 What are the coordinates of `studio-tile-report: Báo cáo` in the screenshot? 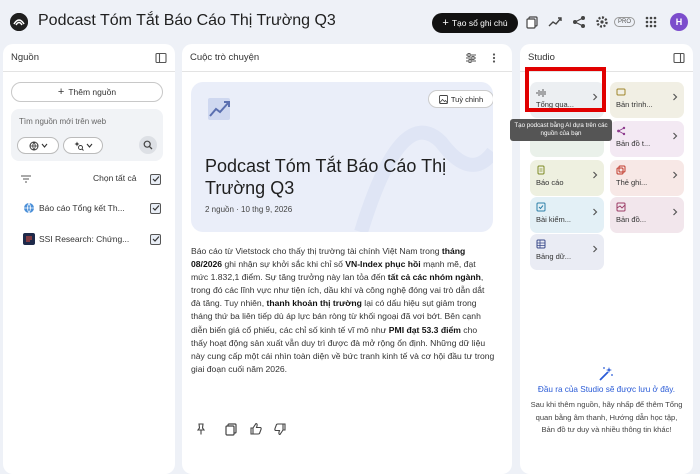 It's located at (567, 178).